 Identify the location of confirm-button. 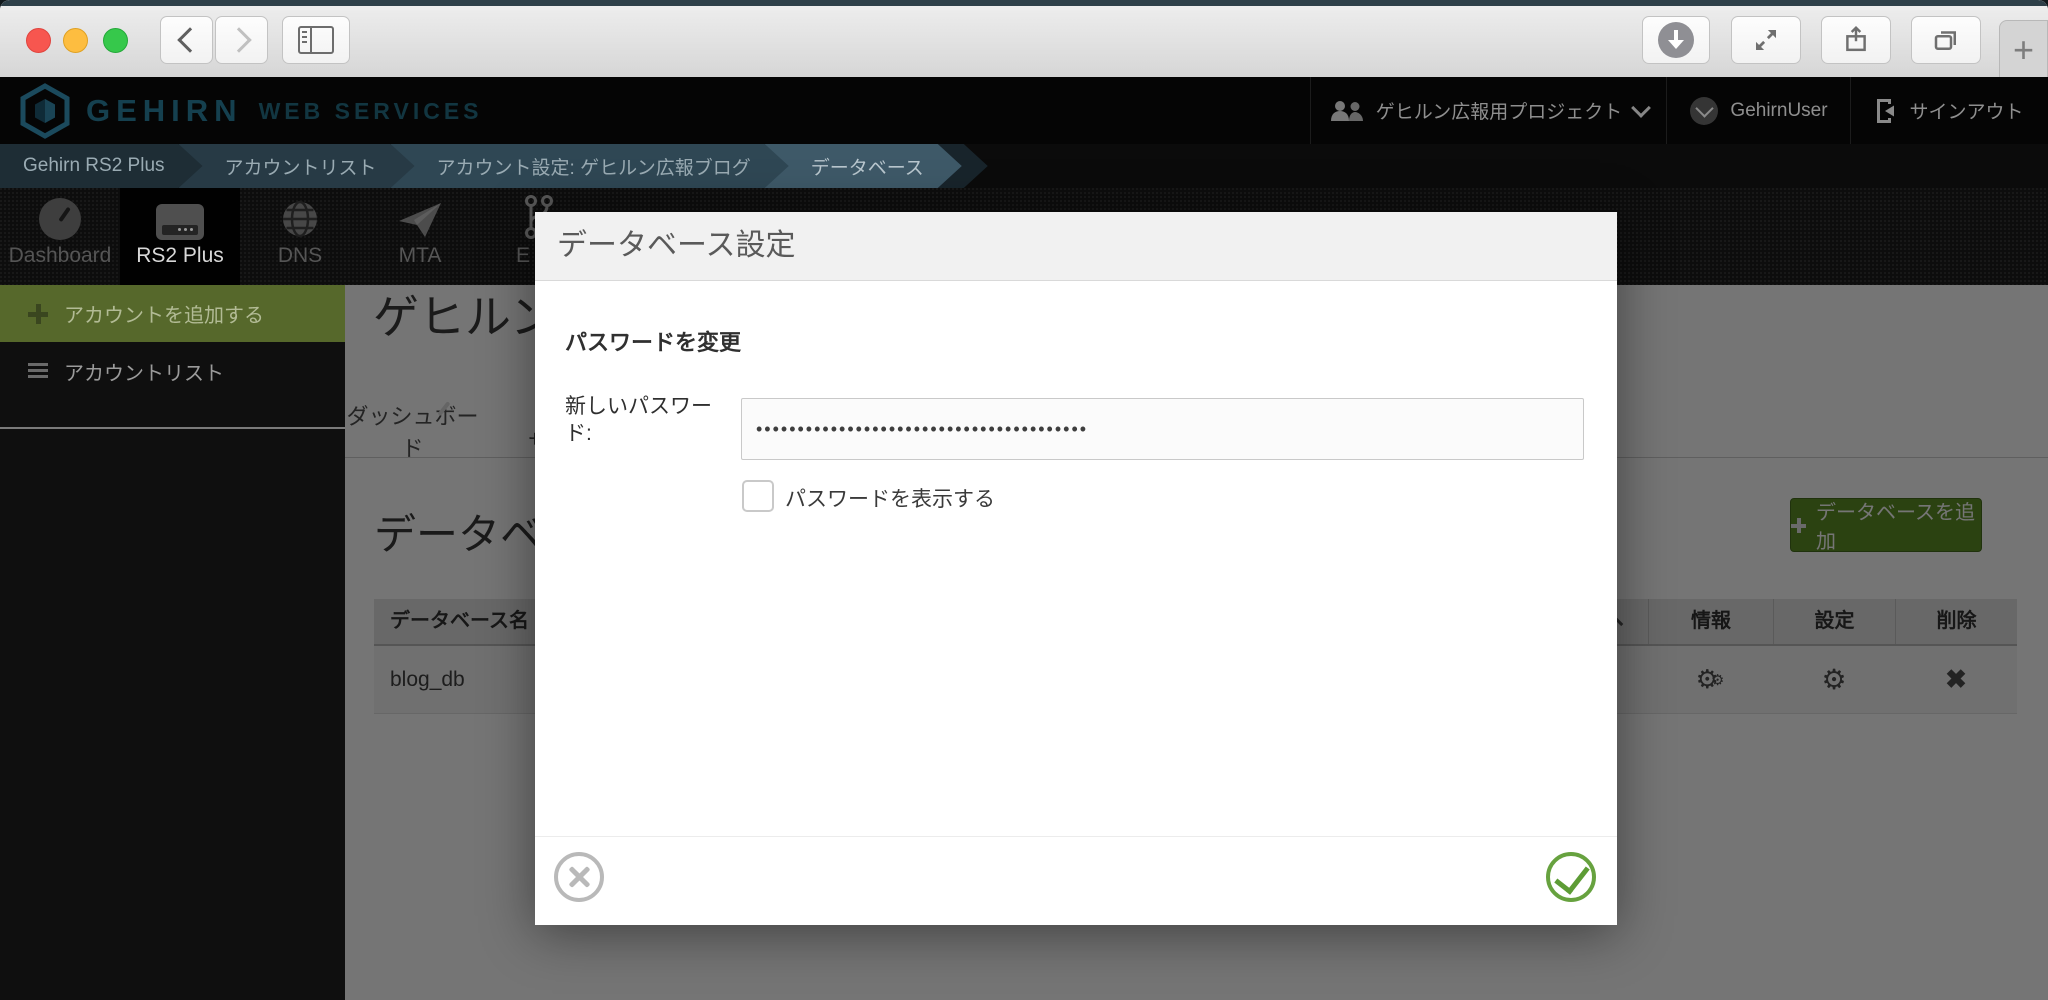
(1571, 877).